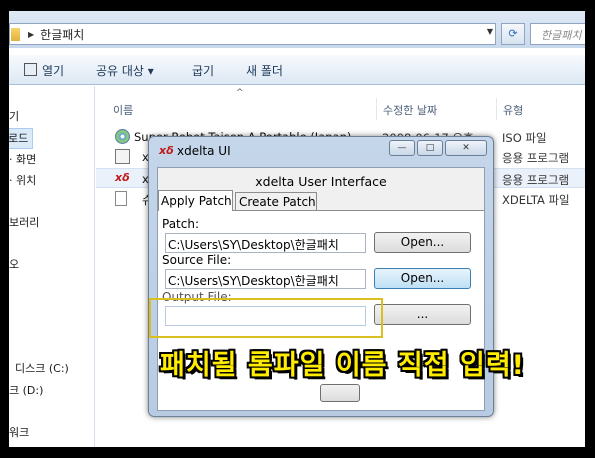 This screenshot has width=595, height=458. What do you see at coordinates (321, 150) in the screenshot?
I see `dialog-titlebar: xδ xdelta UI — □ ✕` at bounding box center [321, 150].